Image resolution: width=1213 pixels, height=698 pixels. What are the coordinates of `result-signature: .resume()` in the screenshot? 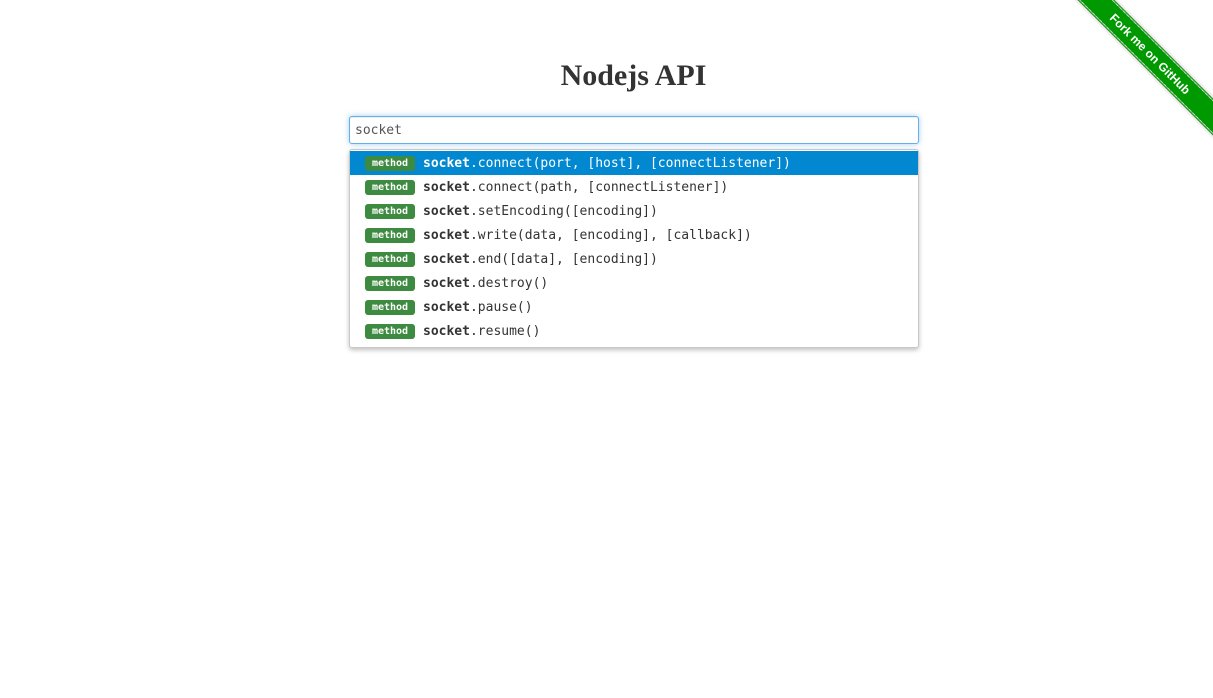 It's located at (505, 331).